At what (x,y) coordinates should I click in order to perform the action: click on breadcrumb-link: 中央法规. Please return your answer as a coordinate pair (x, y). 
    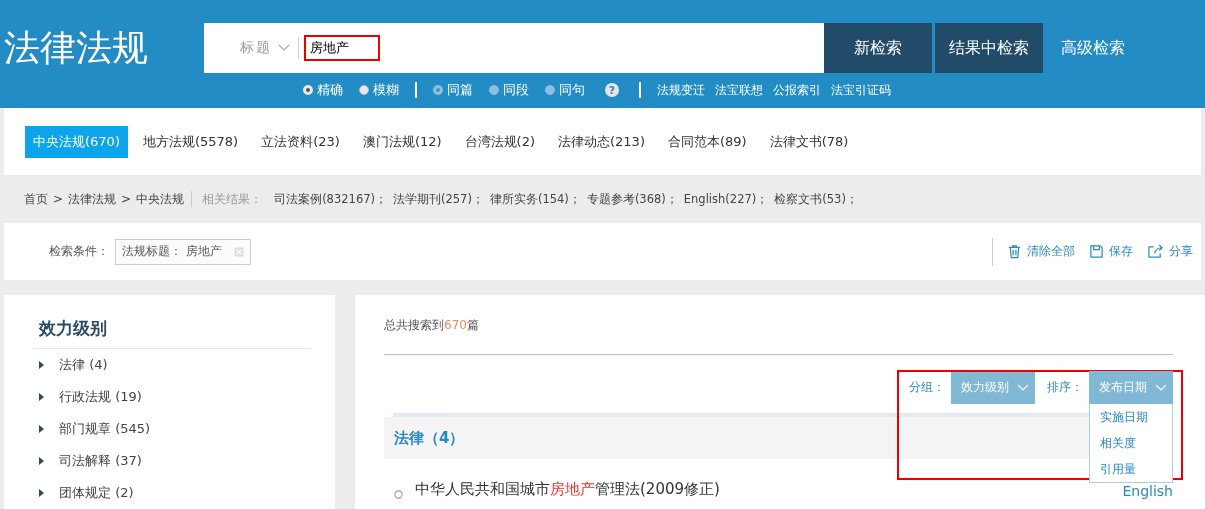
    Looking at the image, I should click on (160, 199).